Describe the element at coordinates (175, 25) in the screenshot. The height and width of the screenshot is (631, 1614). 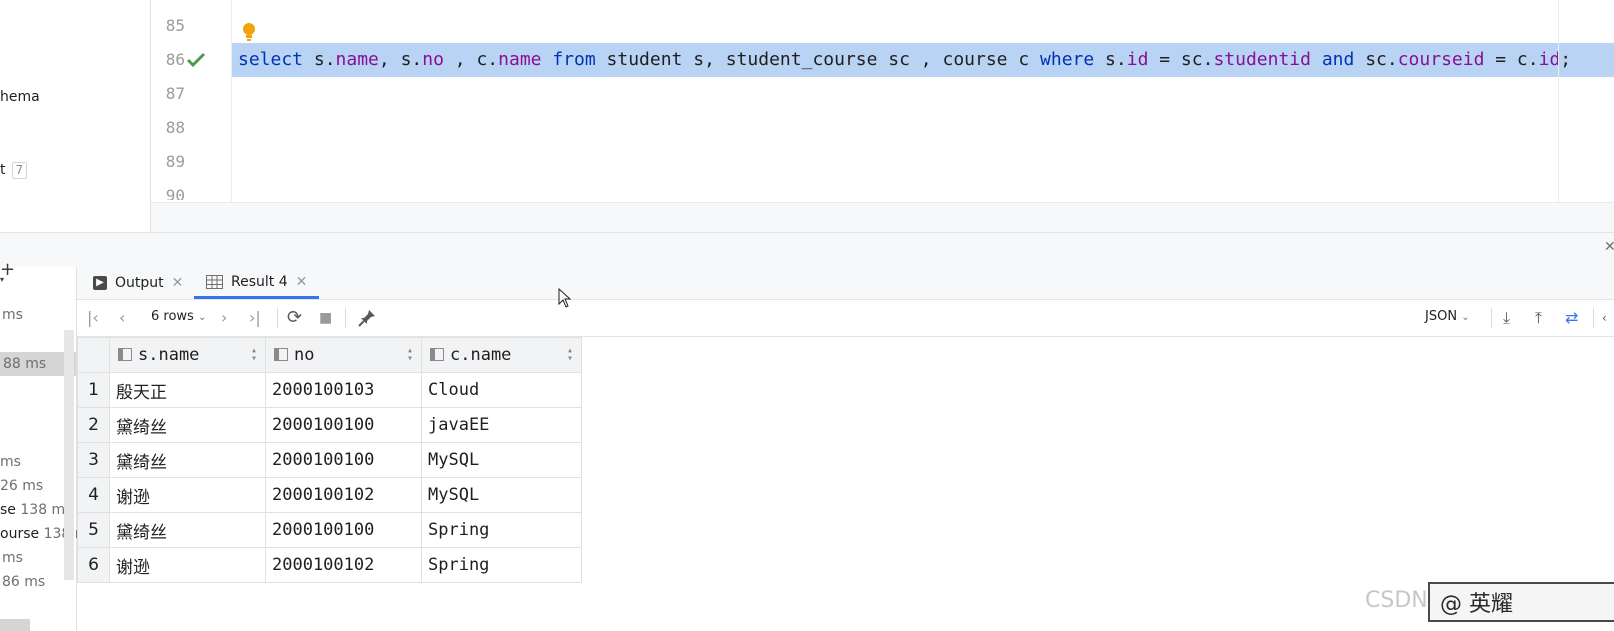
I see `line-number: 85` at that location.